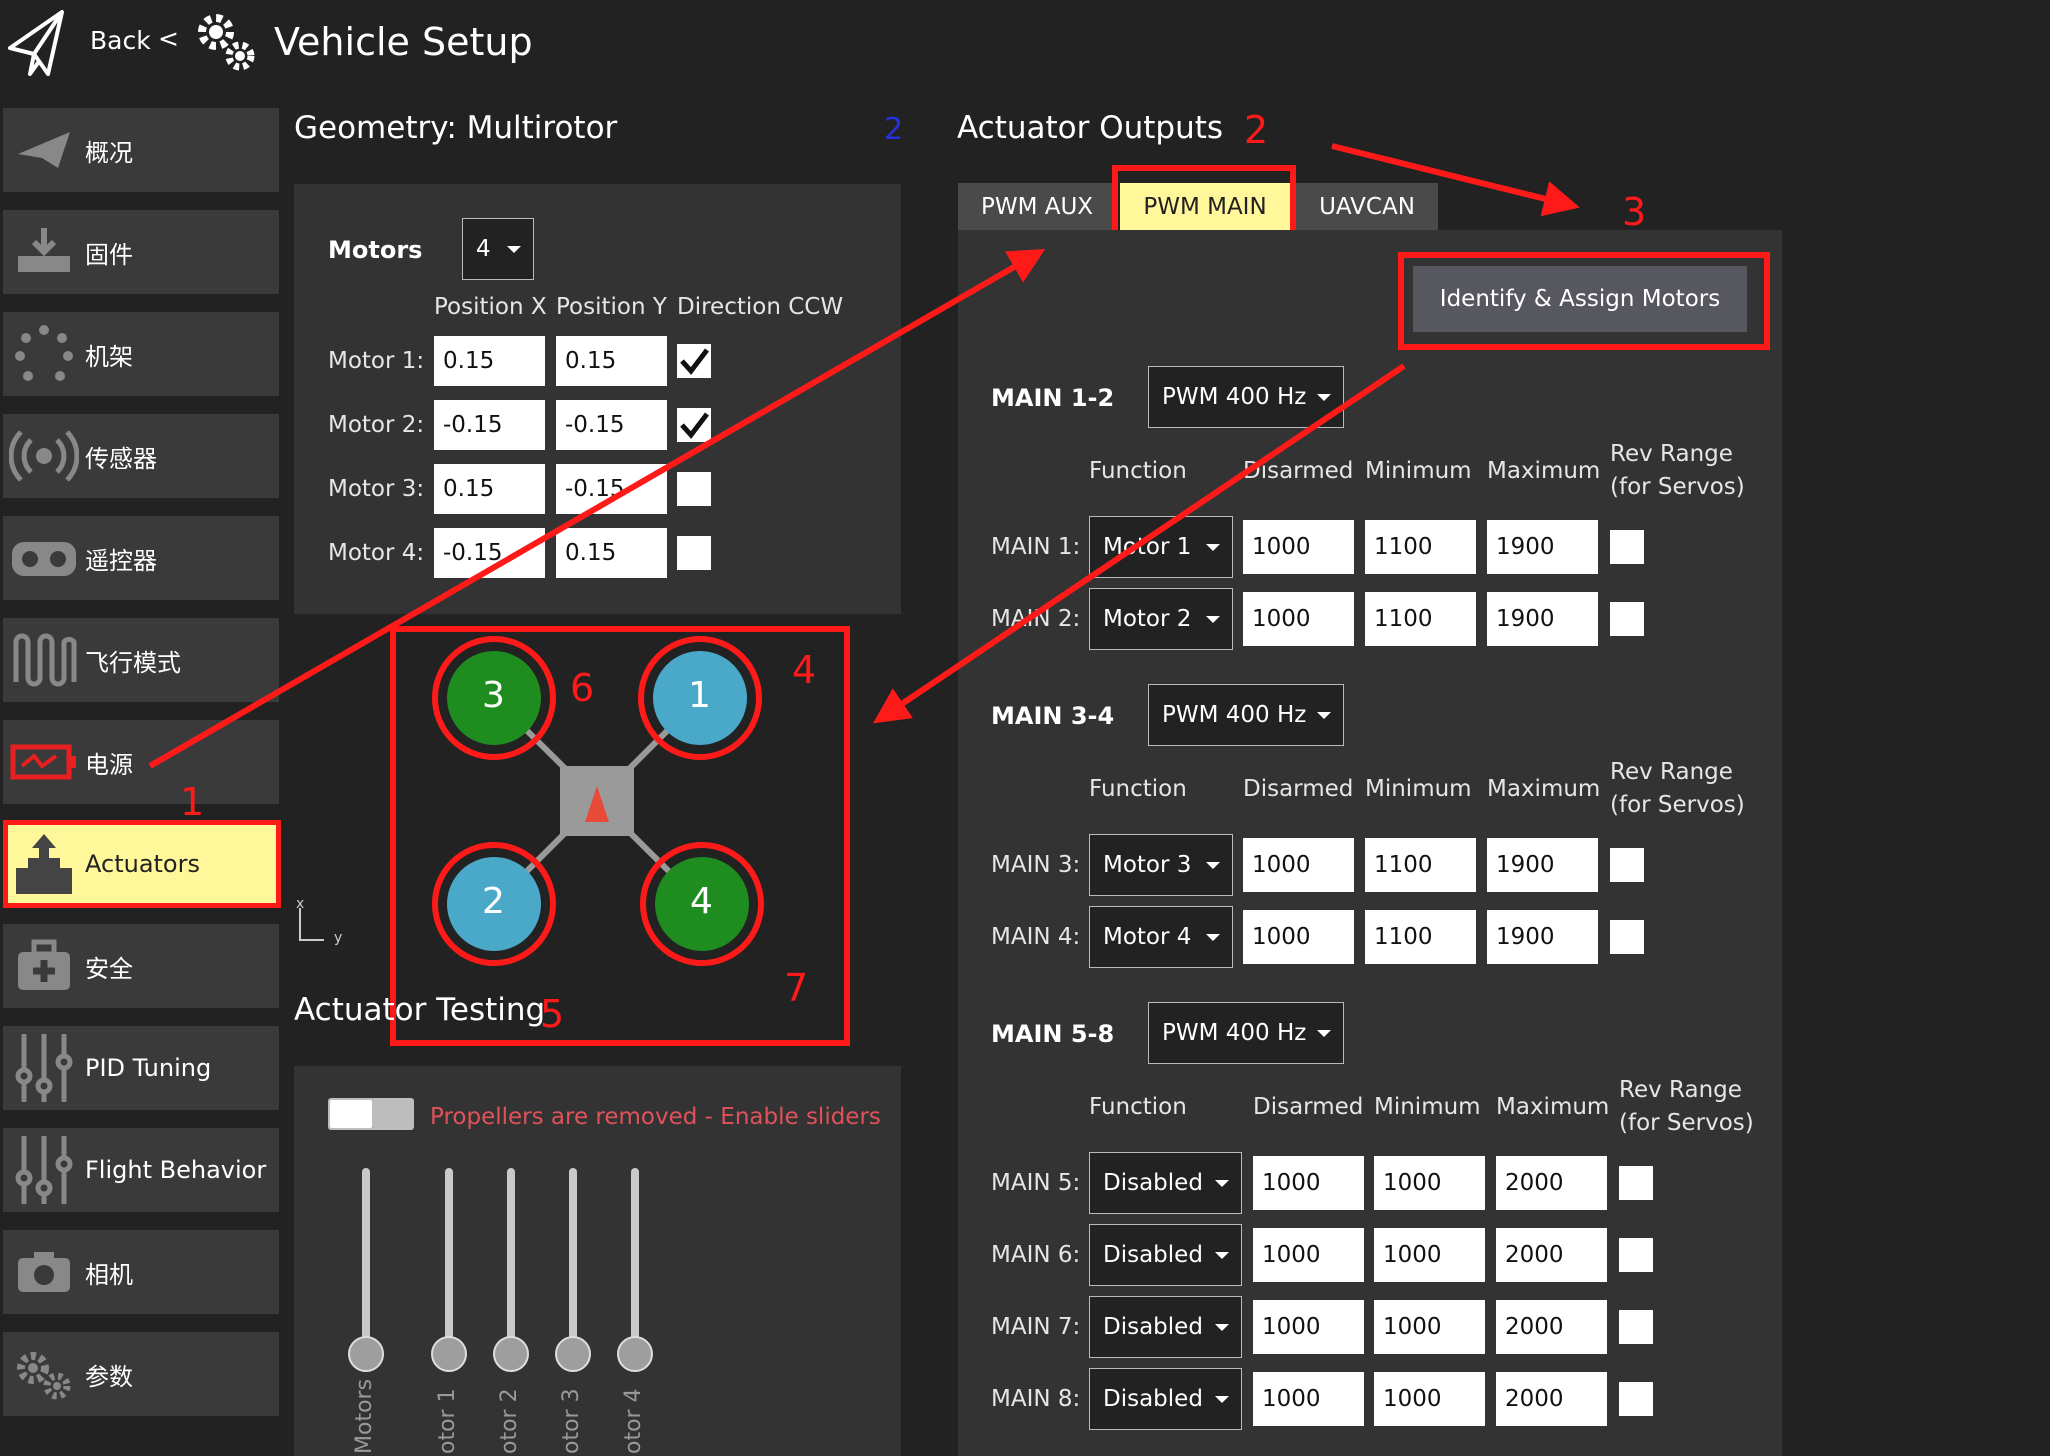 The width and height of the screenshot is (2050, 1456). What do you see at coordinates (1161, 619) in the screenshot?
I see `function-select: Motor 2` at bounding box center [1161, 619].